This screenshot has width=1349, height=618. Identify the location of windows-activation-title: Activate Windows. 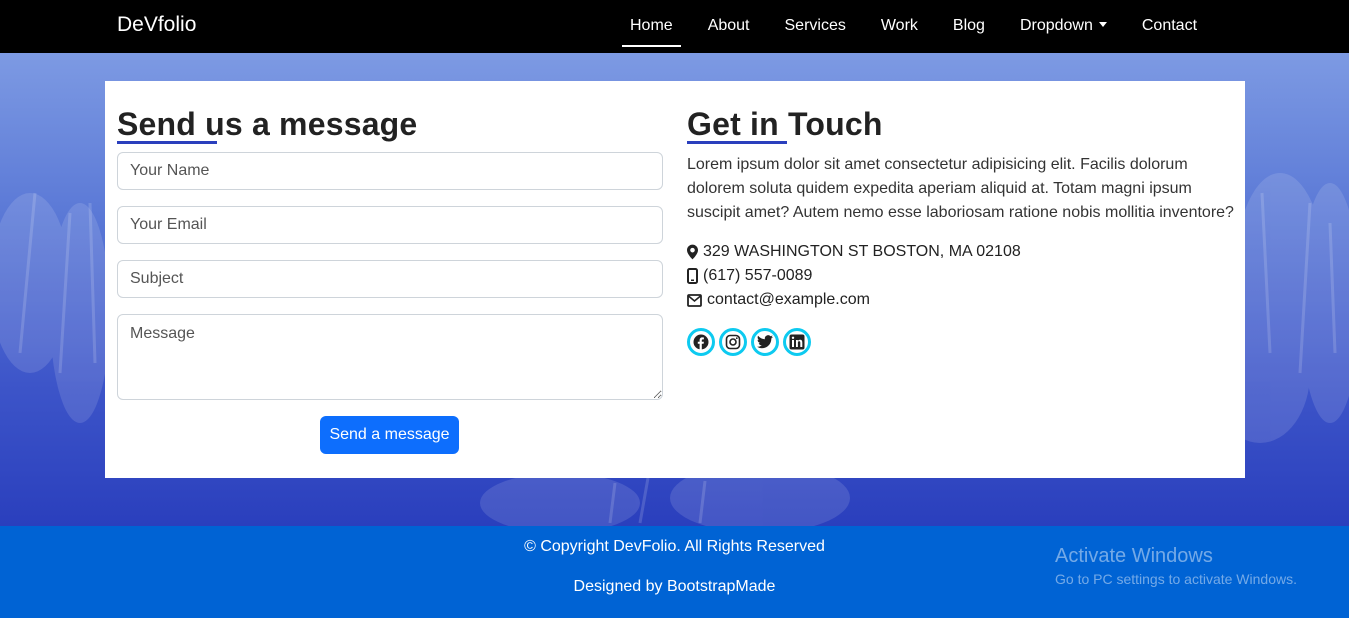
(1134, 556).